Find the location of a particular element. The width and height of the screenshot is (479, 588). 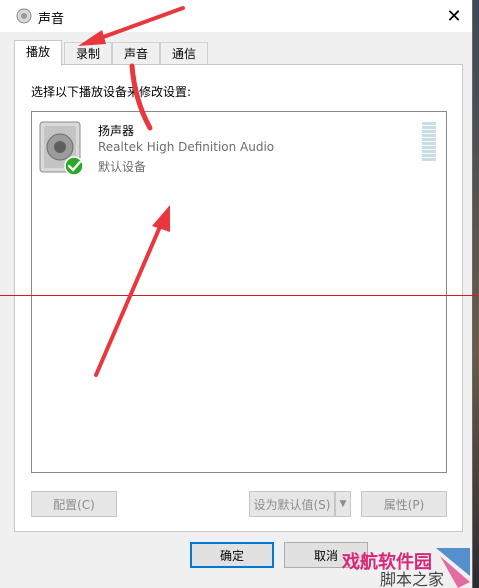

speaker-icon is located at coordinates (61, 148).